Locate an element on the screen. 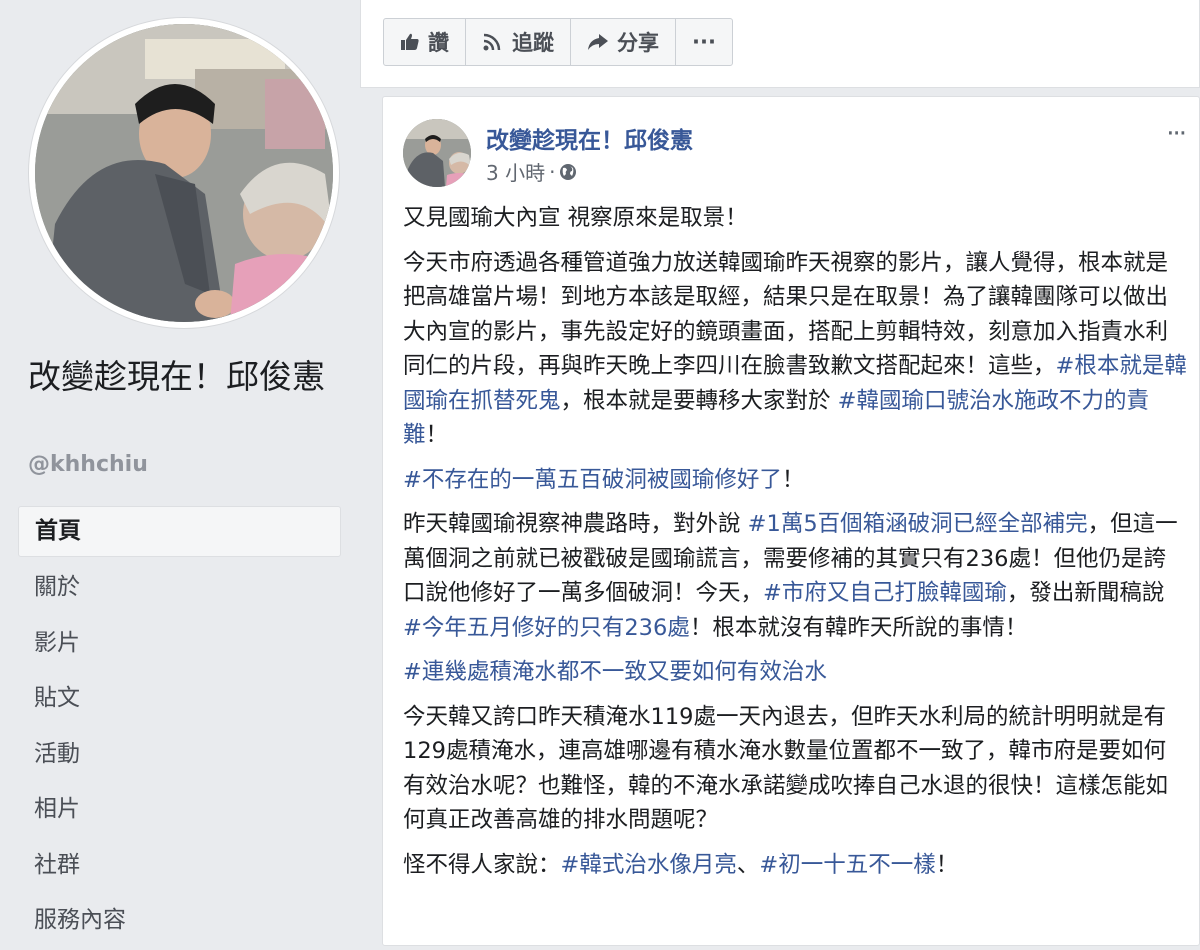 This screenshot has height=950, width=1200. post-text: 、 is located at coordinates (748, 864).